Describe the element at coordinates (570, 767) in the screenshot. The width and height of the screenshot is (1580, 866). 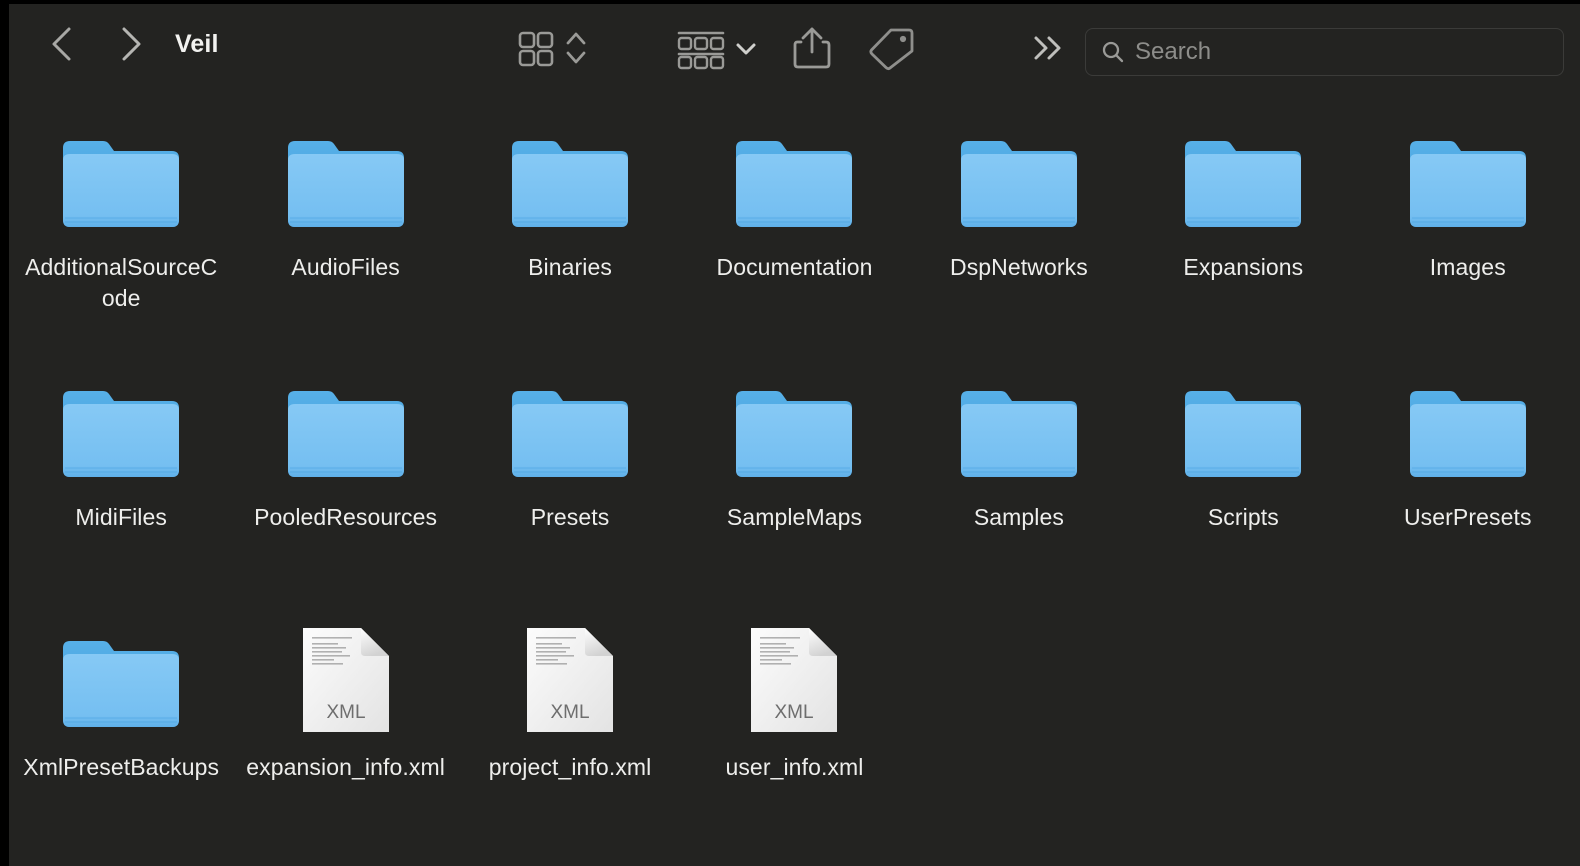
I see `item-label: project_info.xml` at that location.